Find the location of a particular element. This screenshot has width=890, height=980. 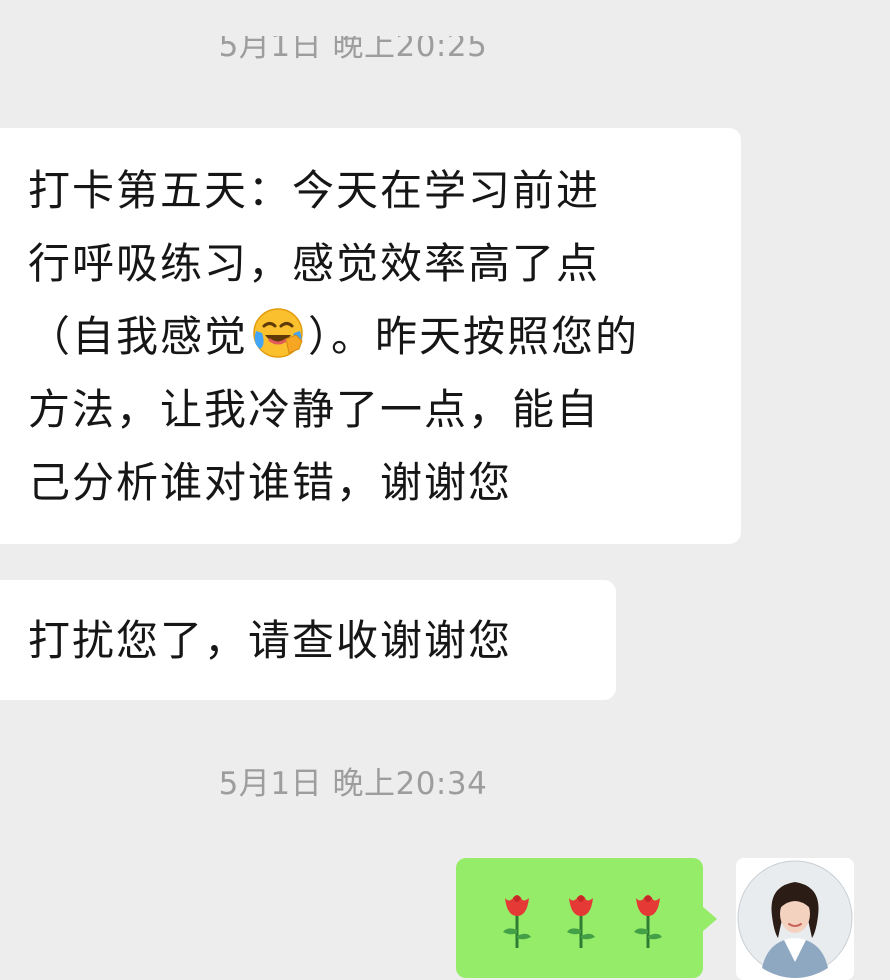

message-timestamp: 5月1日 晚上20:25 is located at coordinates (353, 46).